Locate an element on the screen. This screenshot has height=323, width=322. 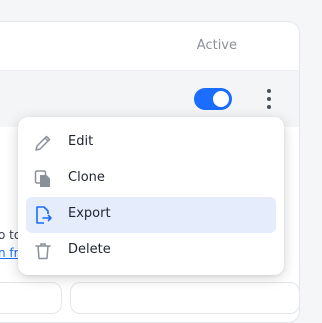
toggle-knob is located at coordinates (221, 99).